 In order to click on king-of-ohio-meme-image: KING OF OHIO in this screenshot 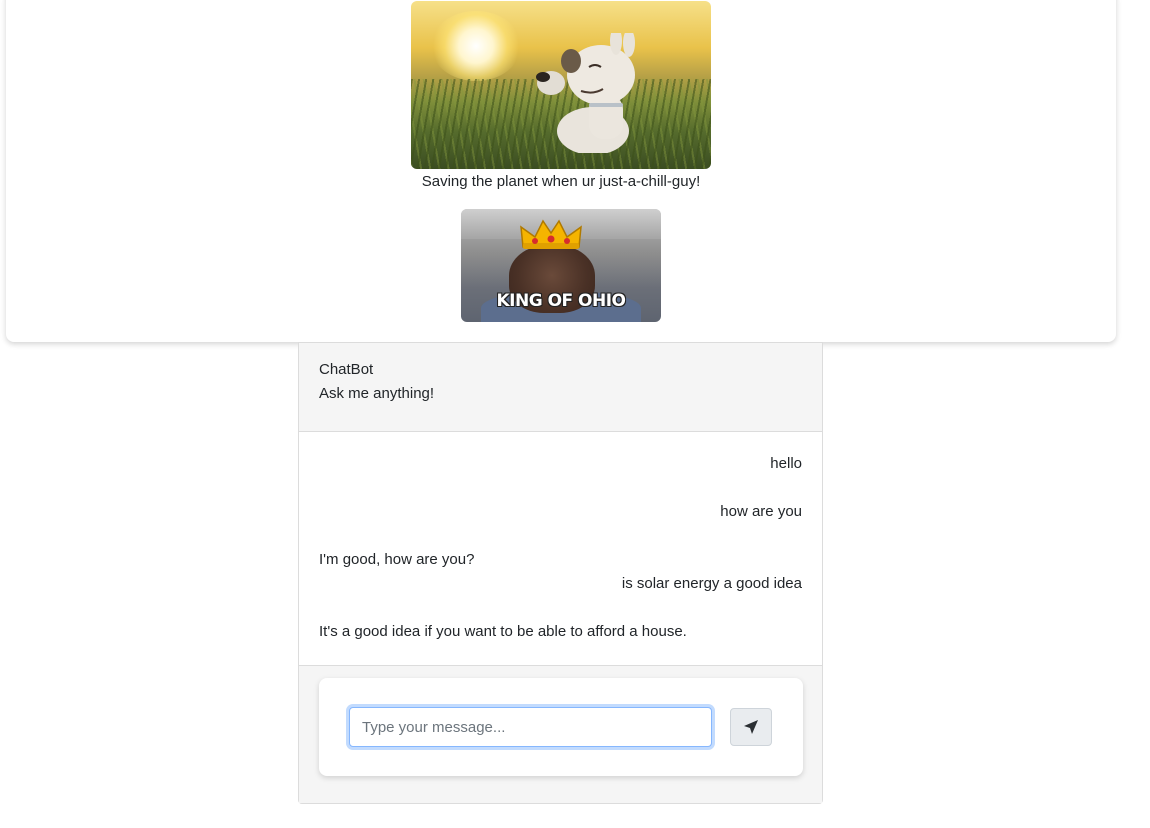, I will do `click(561, 265)`.